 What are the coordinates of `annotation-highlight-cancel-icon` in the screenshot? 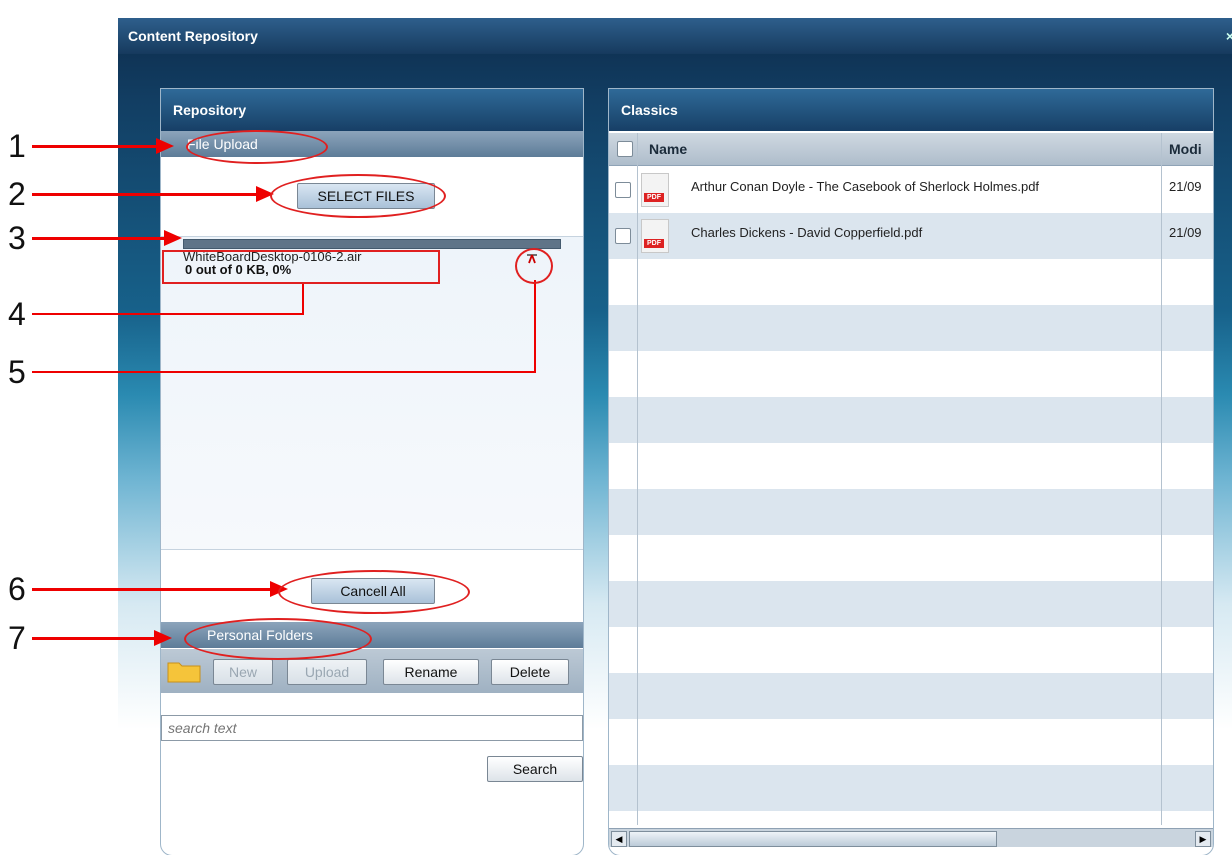 It's located at (534, 266).